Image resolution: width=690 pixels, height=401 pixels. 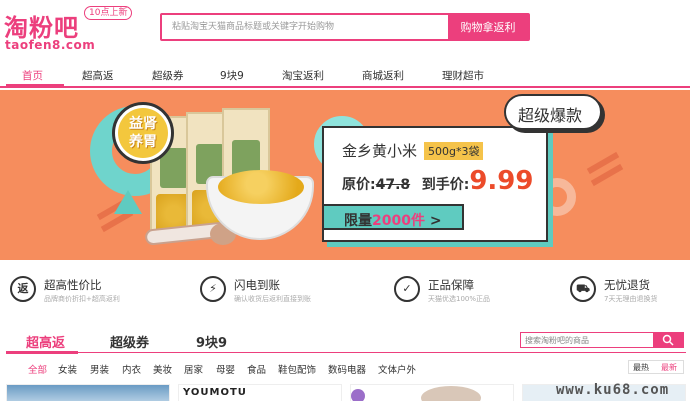 What do you see at coordinates (211, 341) in the screenshot?
I see `tab-9-9: 9块9` at bounding box center [211, 341].